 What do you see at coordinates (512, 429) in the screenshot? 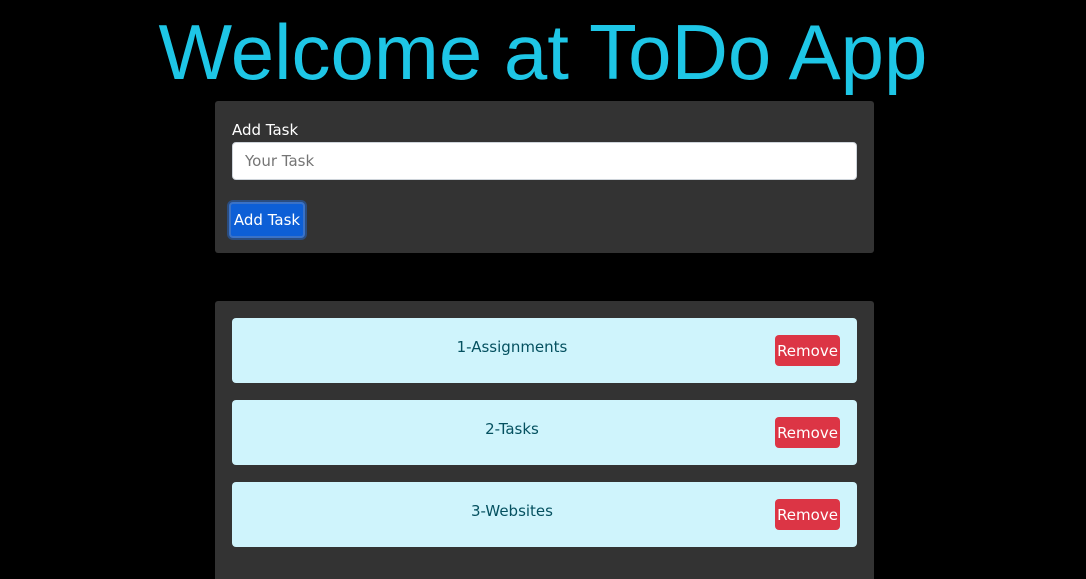
I see `task-text: 2-Tasks` at bounding box center [512, 429].